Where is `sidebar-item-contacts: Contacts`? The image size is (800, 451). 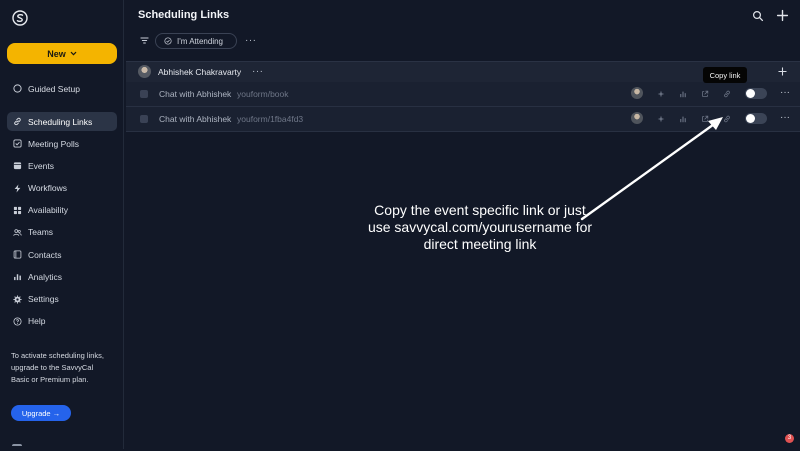 sidebar-item-contacts: Contacts is located at coordinates (62, 254).